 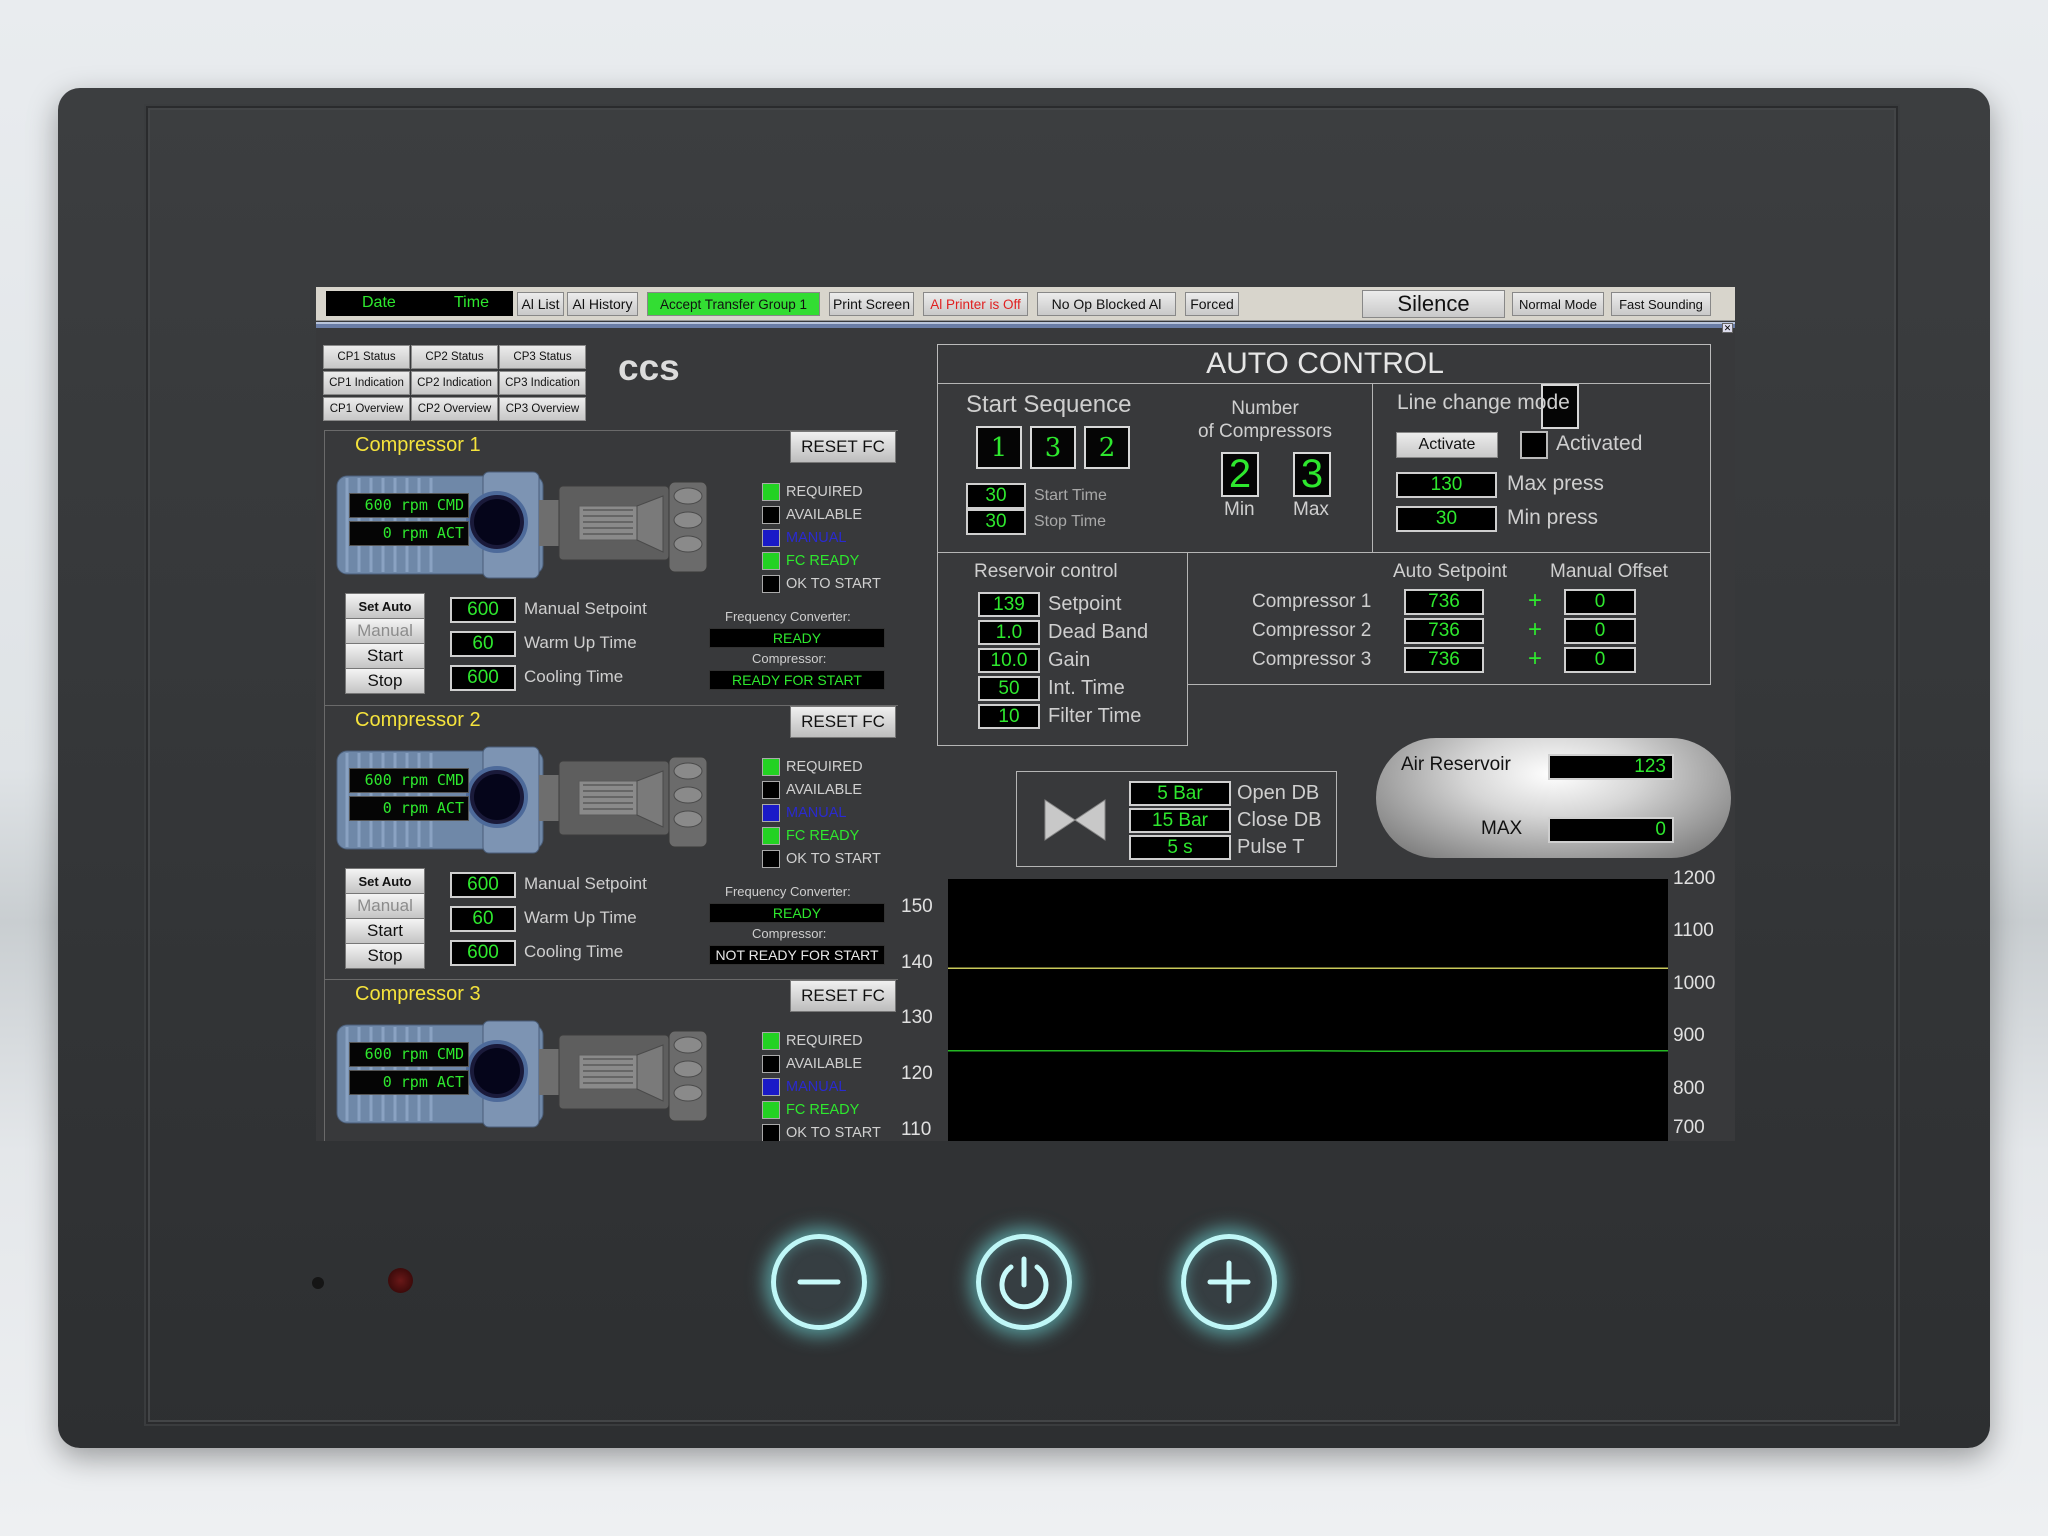 What do you see at coordinates (540, 304) in the screenshot?
I see `alarm-list-button: Al List` at bounding box center [540, 304].